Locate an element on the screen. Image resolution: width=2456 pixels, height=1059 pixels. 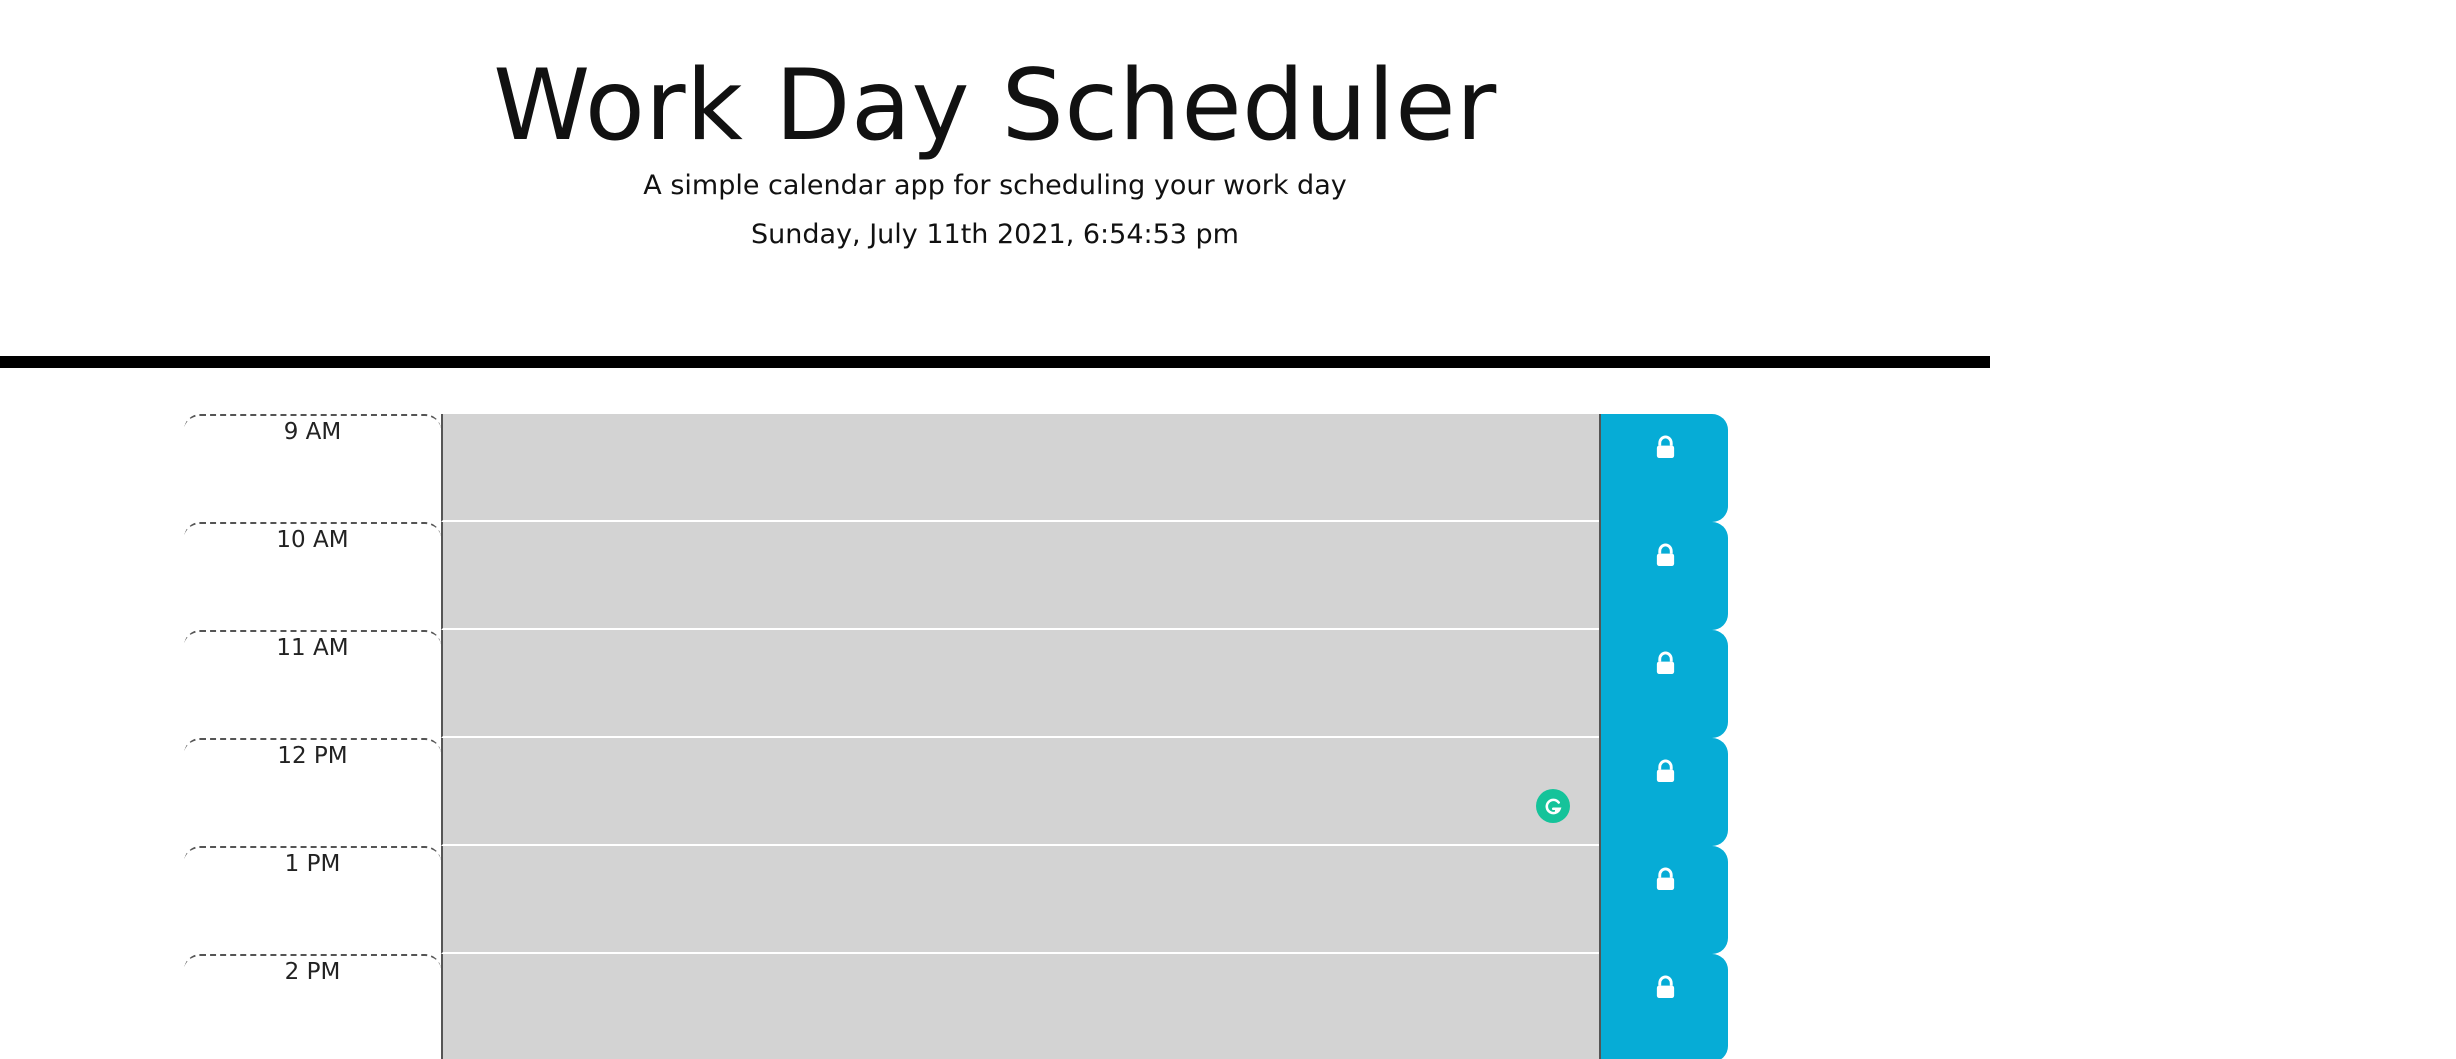
grammarly-g-icon is located at coordinates (1553, 806).